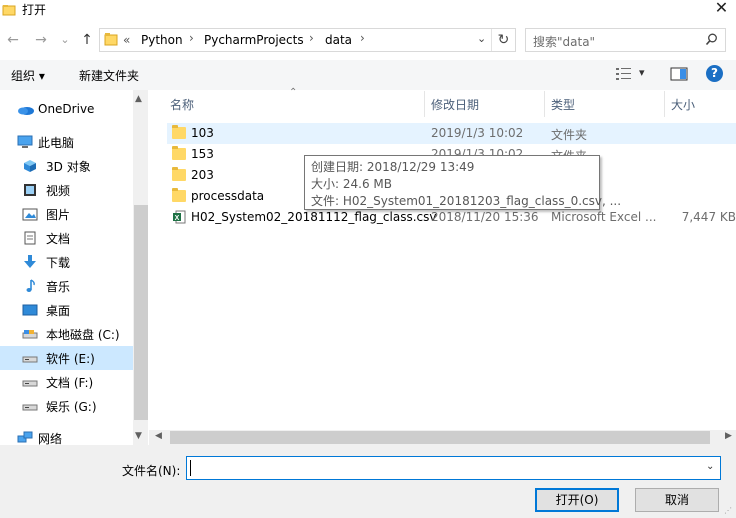 The width and height of the screenshot is (736, 518). I want to click on sidebar-item-label: 3D 对象, so click(68, 167).